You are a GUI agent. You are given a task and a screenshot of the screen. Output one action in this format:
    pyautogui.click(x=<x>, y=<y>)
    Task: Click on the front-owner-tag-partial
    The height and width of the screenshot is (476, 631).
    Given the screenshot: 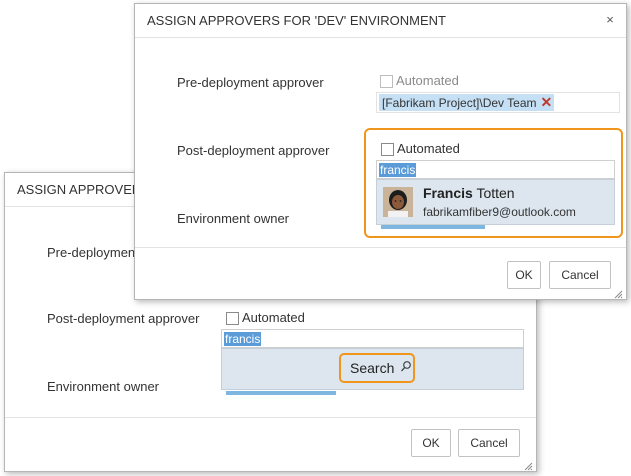 What is the action you would take?
    pyautogui.click(x=433, y=227)
    